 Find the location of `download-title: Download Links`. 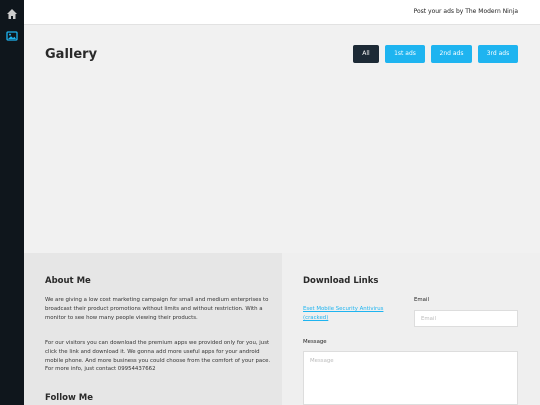

download-title: Download Links is located at coordinates (341, 281).